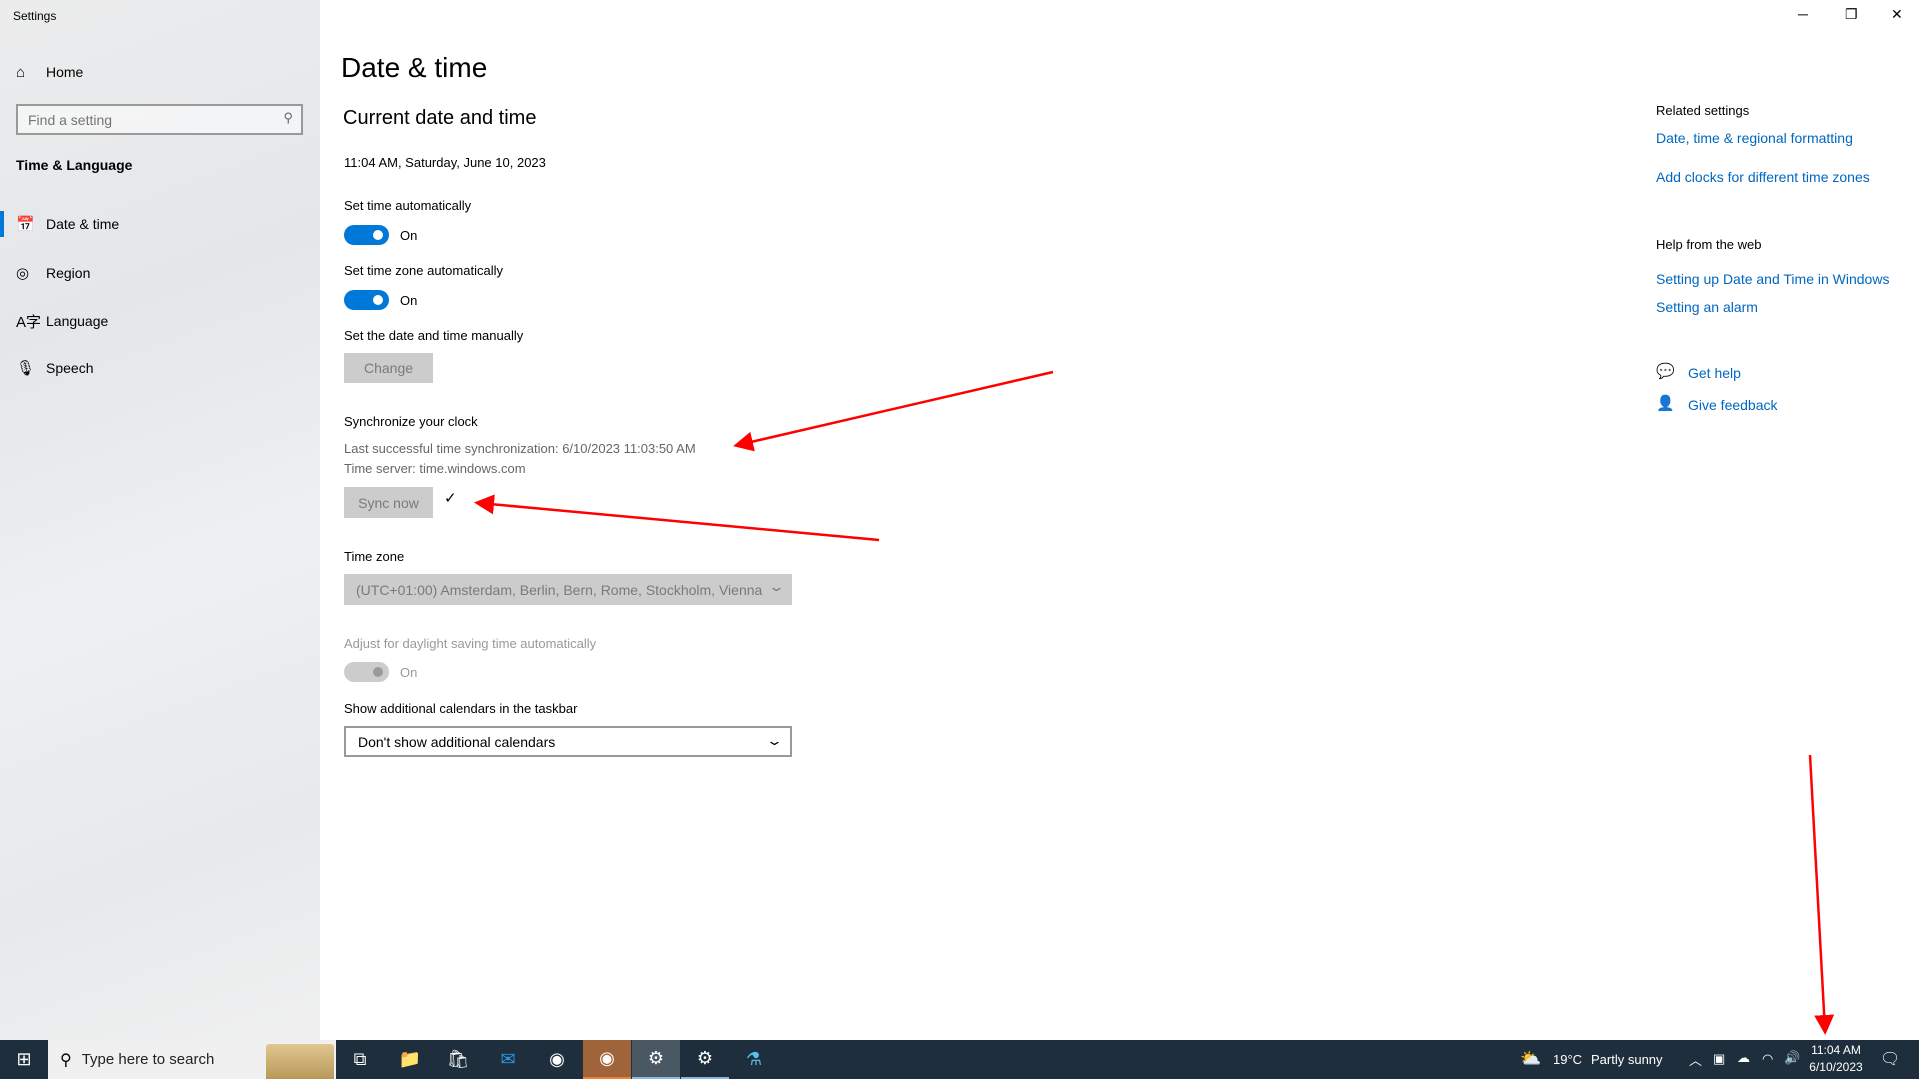  Describe the element at coordinates (160, 72) in the screenshot. I see `sidebar-home: ⌂ Home` at that location.